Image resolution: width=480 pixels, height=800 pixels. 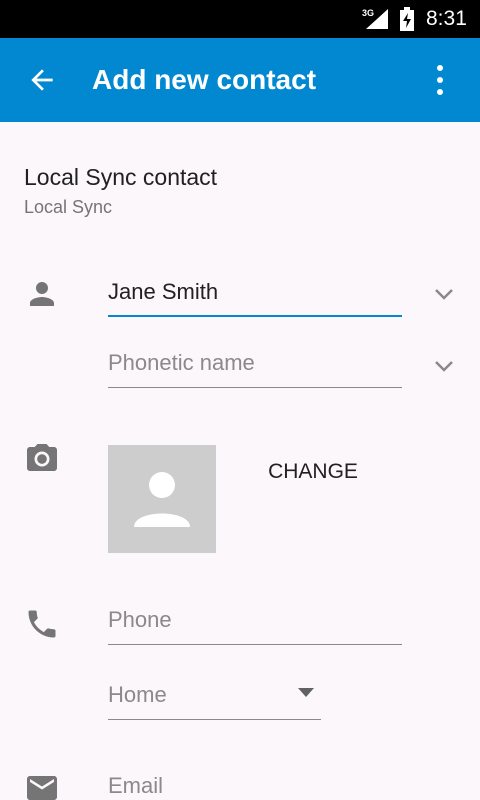 I want to click on phonetic-name-field: Phonetic name, so click(x=255, y=365).